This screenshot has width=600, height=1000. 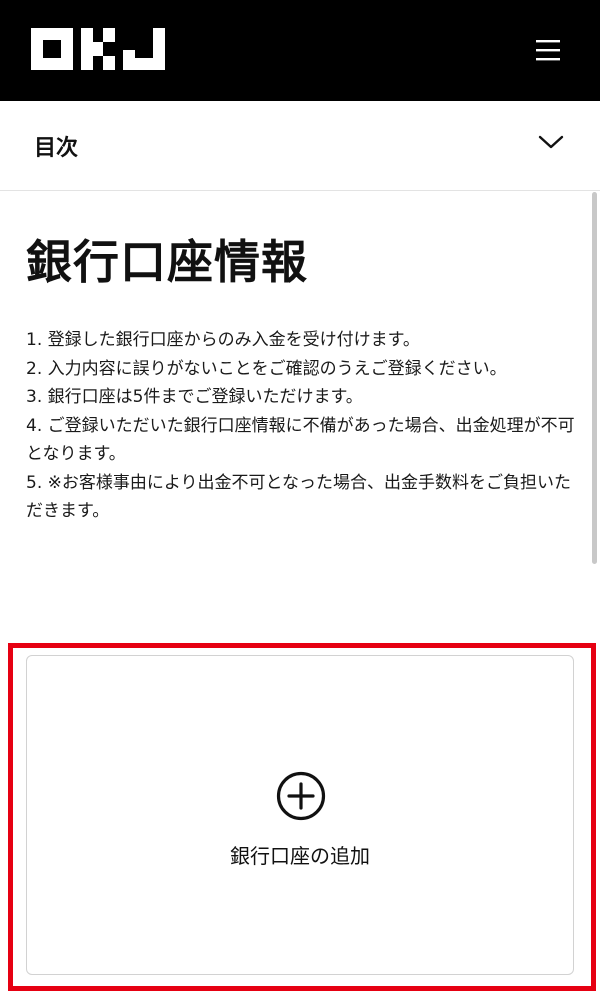 I want to click on note-item: 3. 銀行口座は5件までご登録いただけます。, so click(x=194, y=397).